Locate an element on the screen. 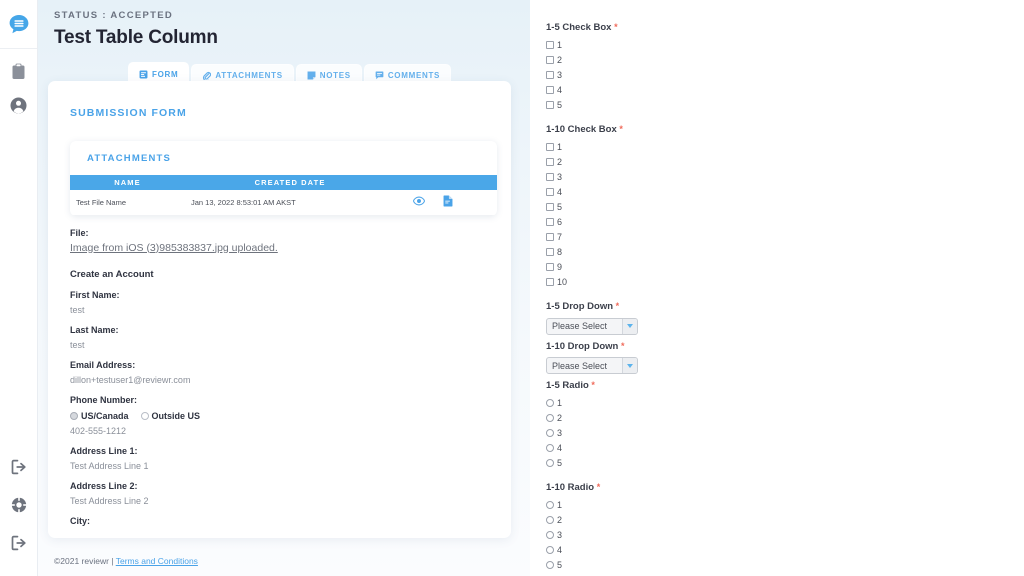 The width and height of the screenshot is (1024, 576). attachments-card-title: ATTACHMENTS is located at coordinates (129, 158).